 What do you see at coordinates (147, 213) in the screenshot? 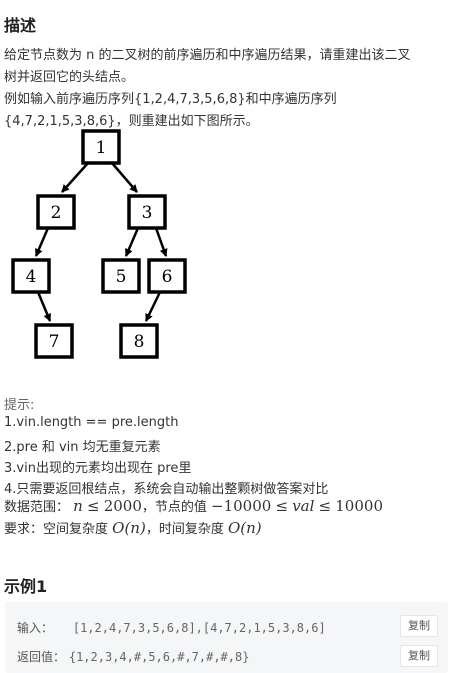
I see `node-3-label: 3` at bounding box center [147, 213].